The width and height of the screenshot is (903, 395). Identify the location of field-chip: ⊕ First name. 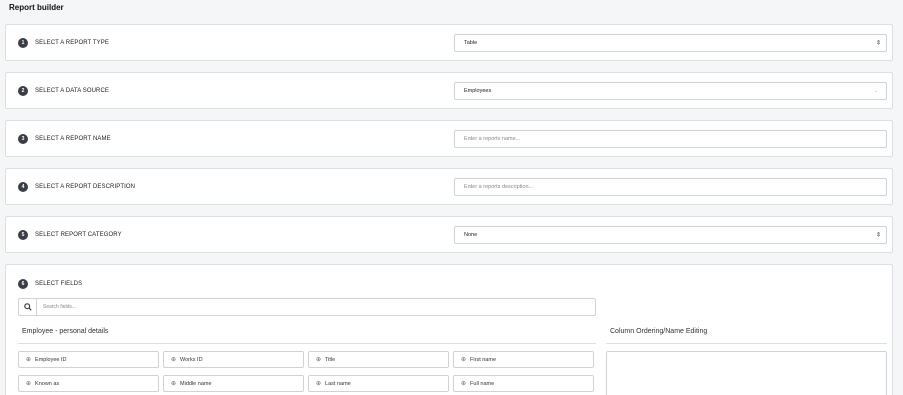
(523, 359).